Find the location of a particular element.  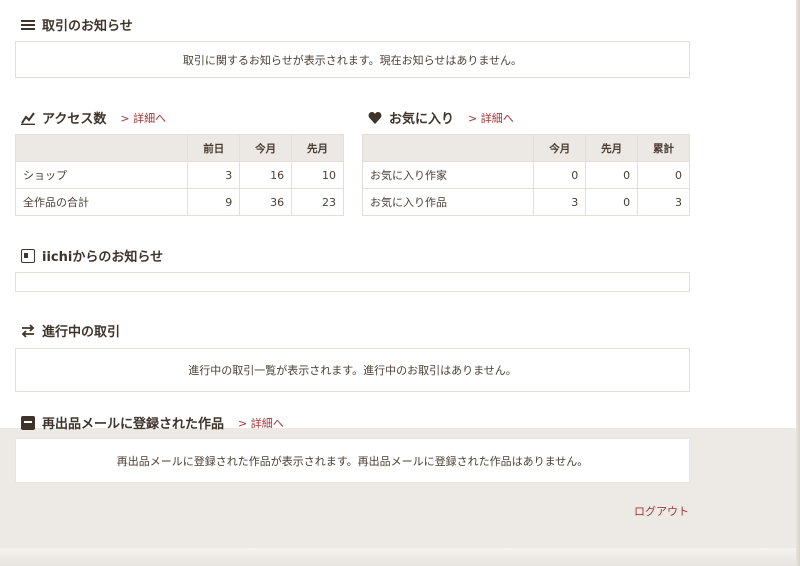

favorites-table-header-row: 今月 先月 累計 is located at coordinates (525, 148).